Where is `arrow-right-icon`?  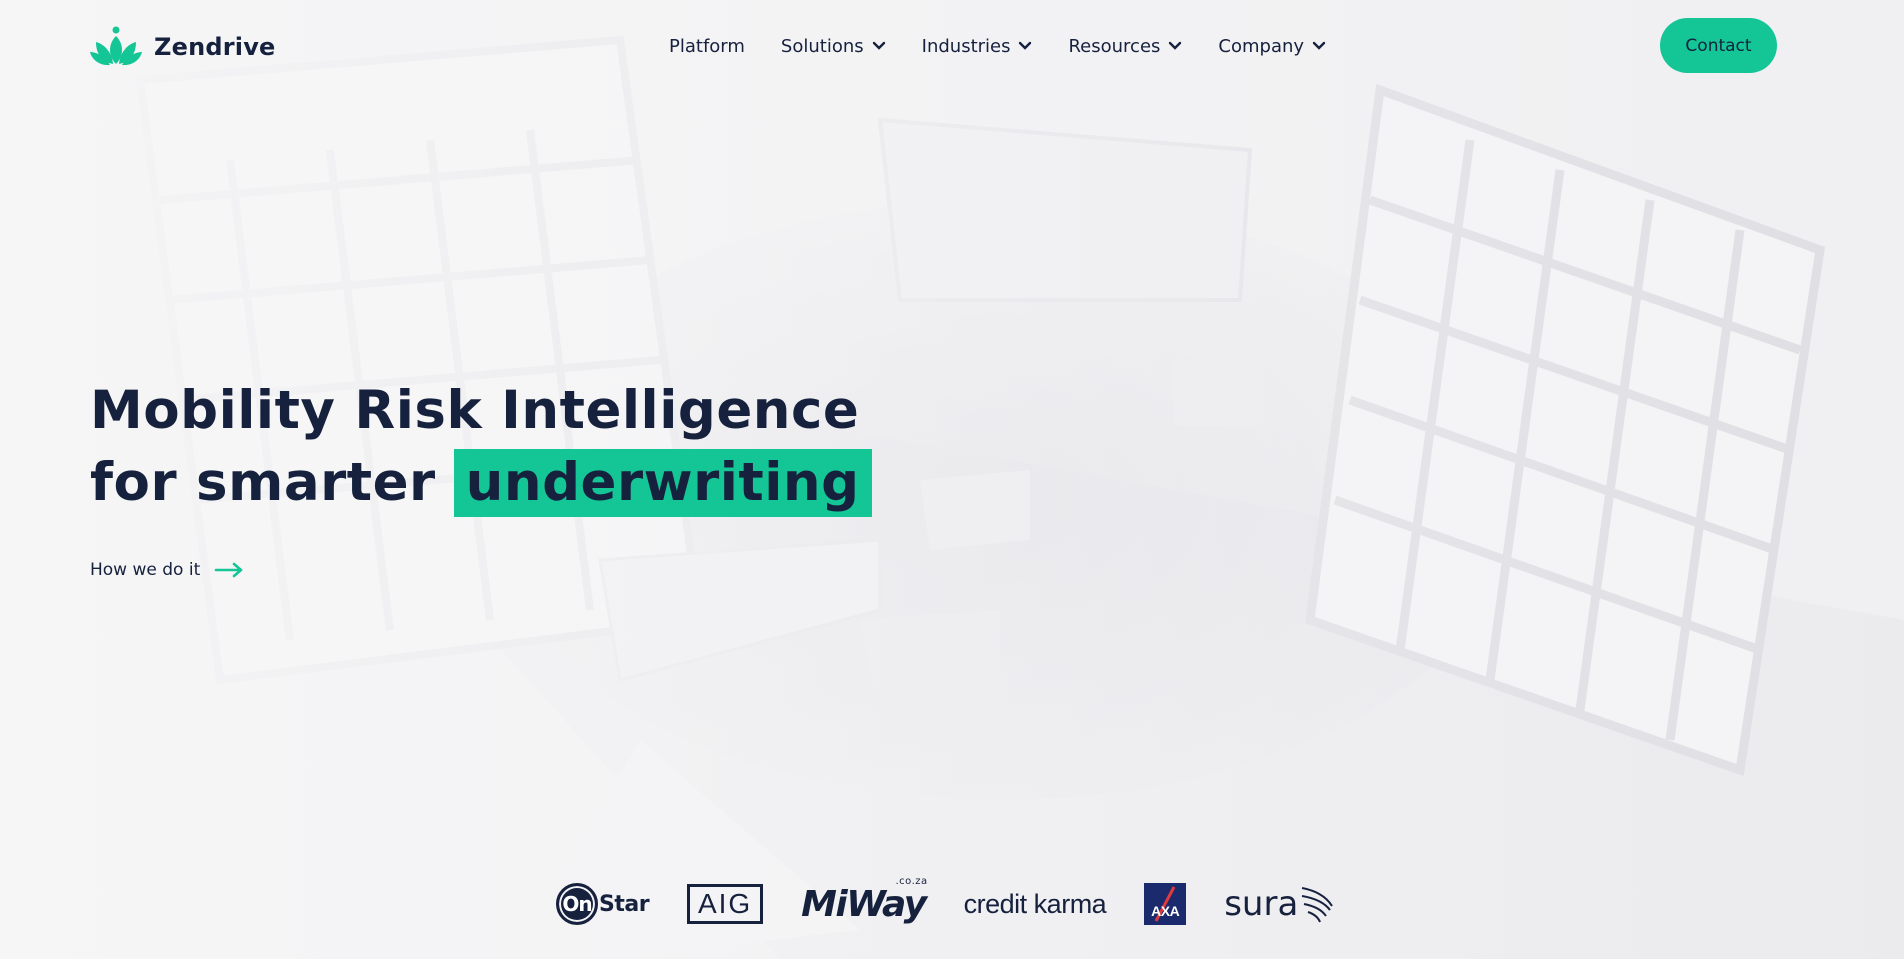
arrow-right-icon is located at coordinates (228, 570).